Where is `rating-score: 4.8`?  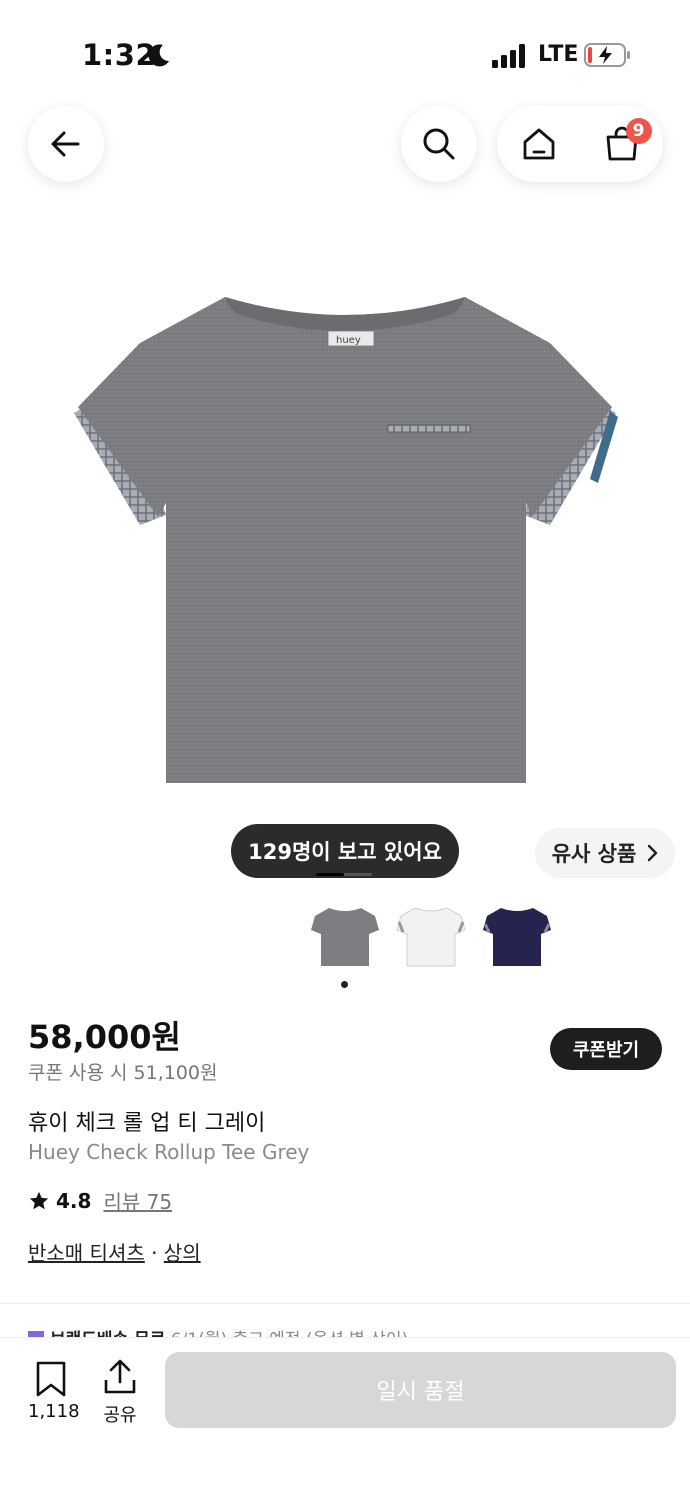
rating-score: 4.8 is located at coordinates (74, 1200).